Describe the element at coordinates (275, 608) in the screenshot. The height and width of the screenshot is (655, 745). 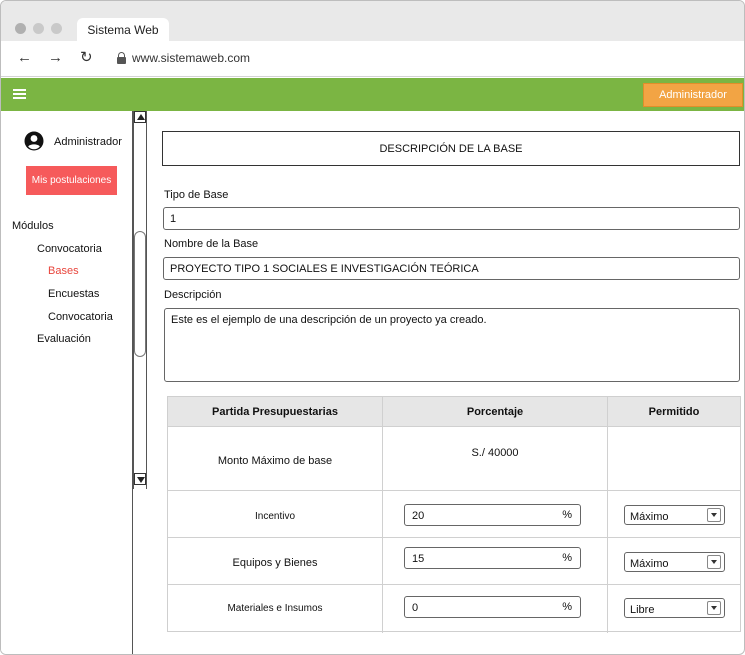
I see `partida-materiales-label: Materiales e Insumos` at that location.